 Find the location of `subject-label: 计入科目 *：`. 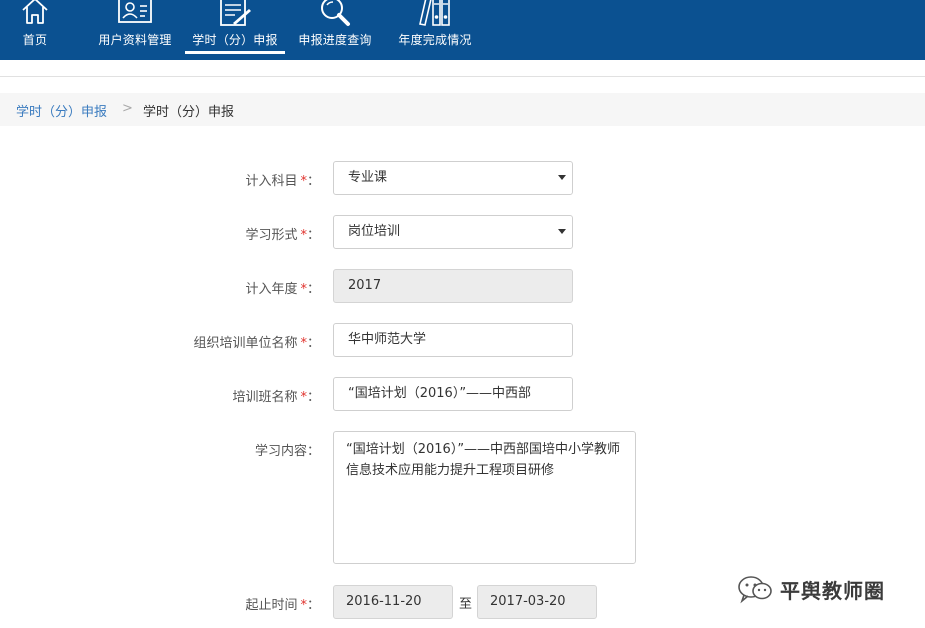

subject-label: 计入科目 *： is located at coordinates (282, 179).